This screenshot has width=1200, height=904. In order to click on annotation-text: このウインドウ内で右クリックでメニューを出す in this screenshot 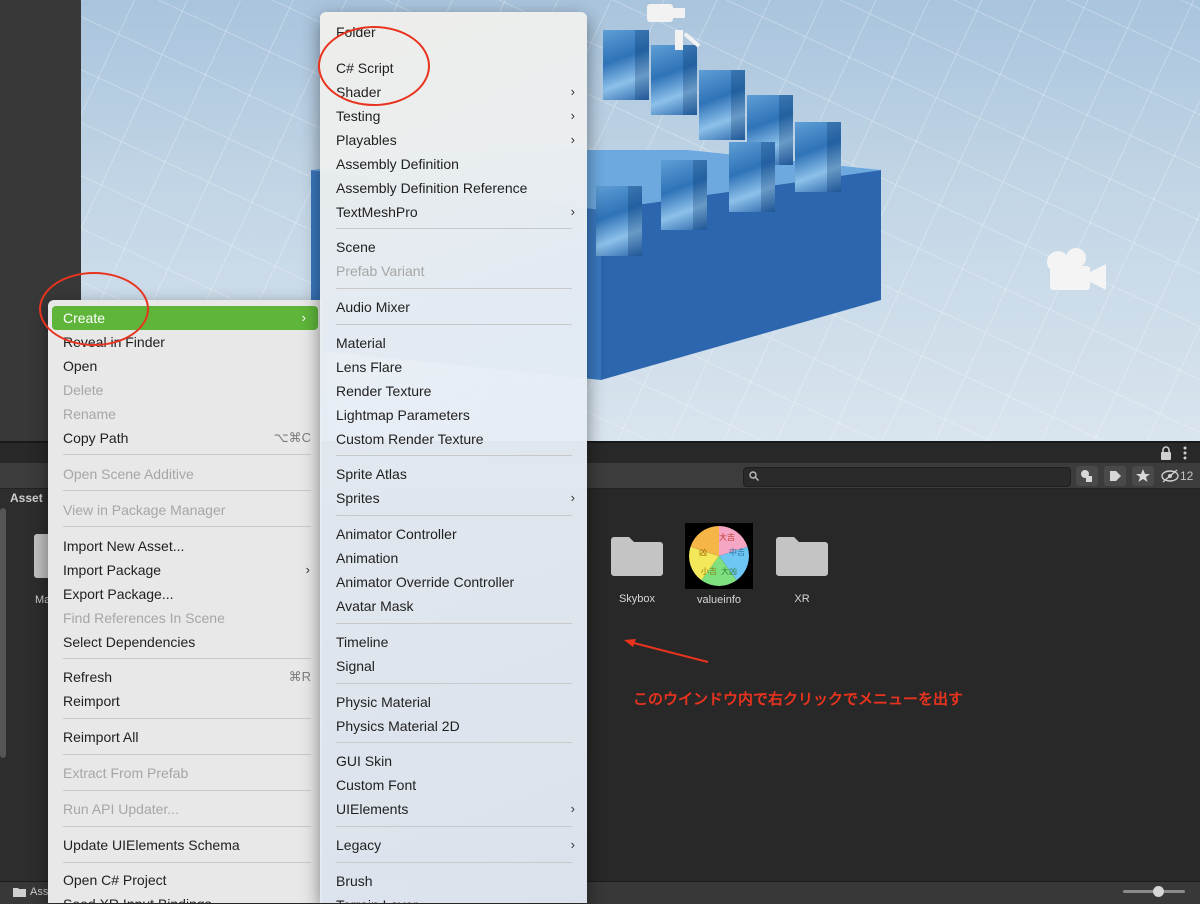, I will do `click(798, 699)`.